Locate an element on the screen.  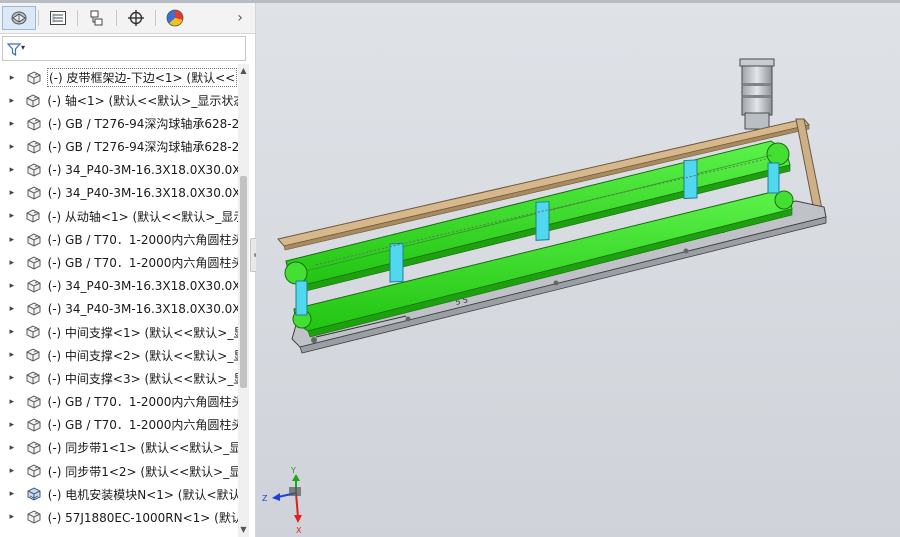
triad-y-label: Y is located at coordinates (293, 470).